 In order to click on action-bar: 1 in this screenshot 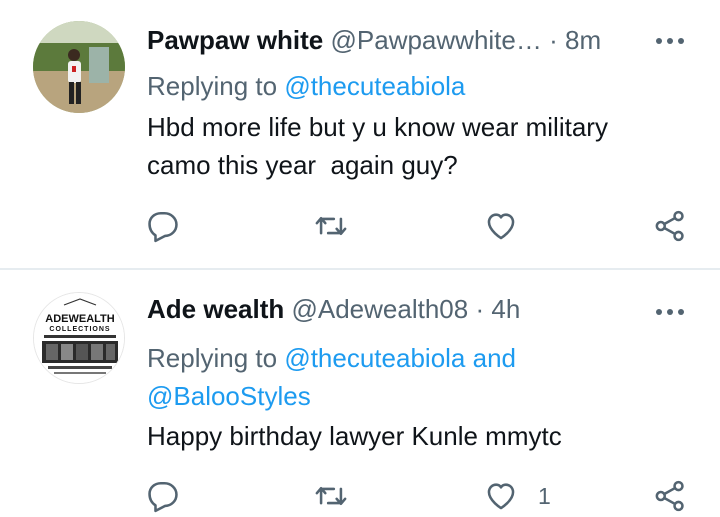, I will do `click(360, 496)`.